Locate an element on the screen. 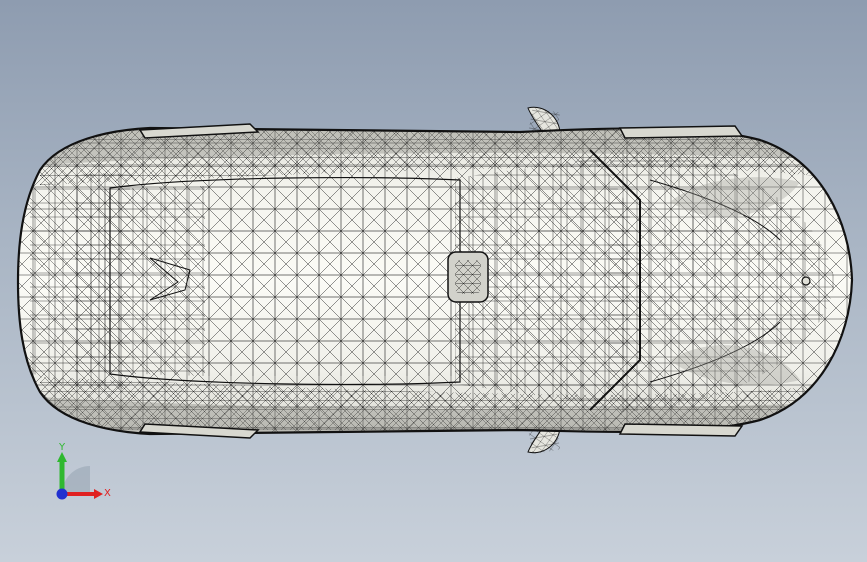 This screenshot has width=867, height=562. front-emblem is located at coordinates (806, 281).